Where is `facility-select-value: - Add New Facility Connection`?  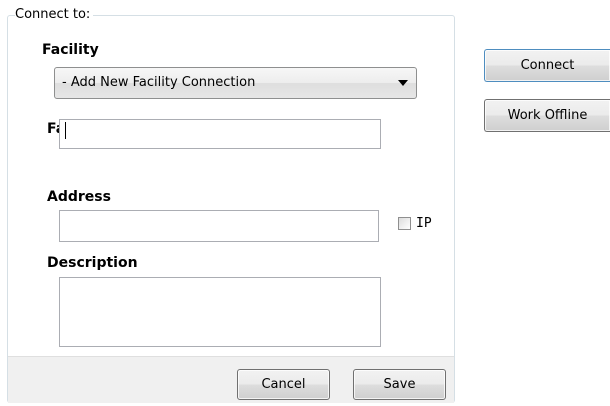
facility-select-value: - Add New Facility Connection is located at coordinates (159, 82).